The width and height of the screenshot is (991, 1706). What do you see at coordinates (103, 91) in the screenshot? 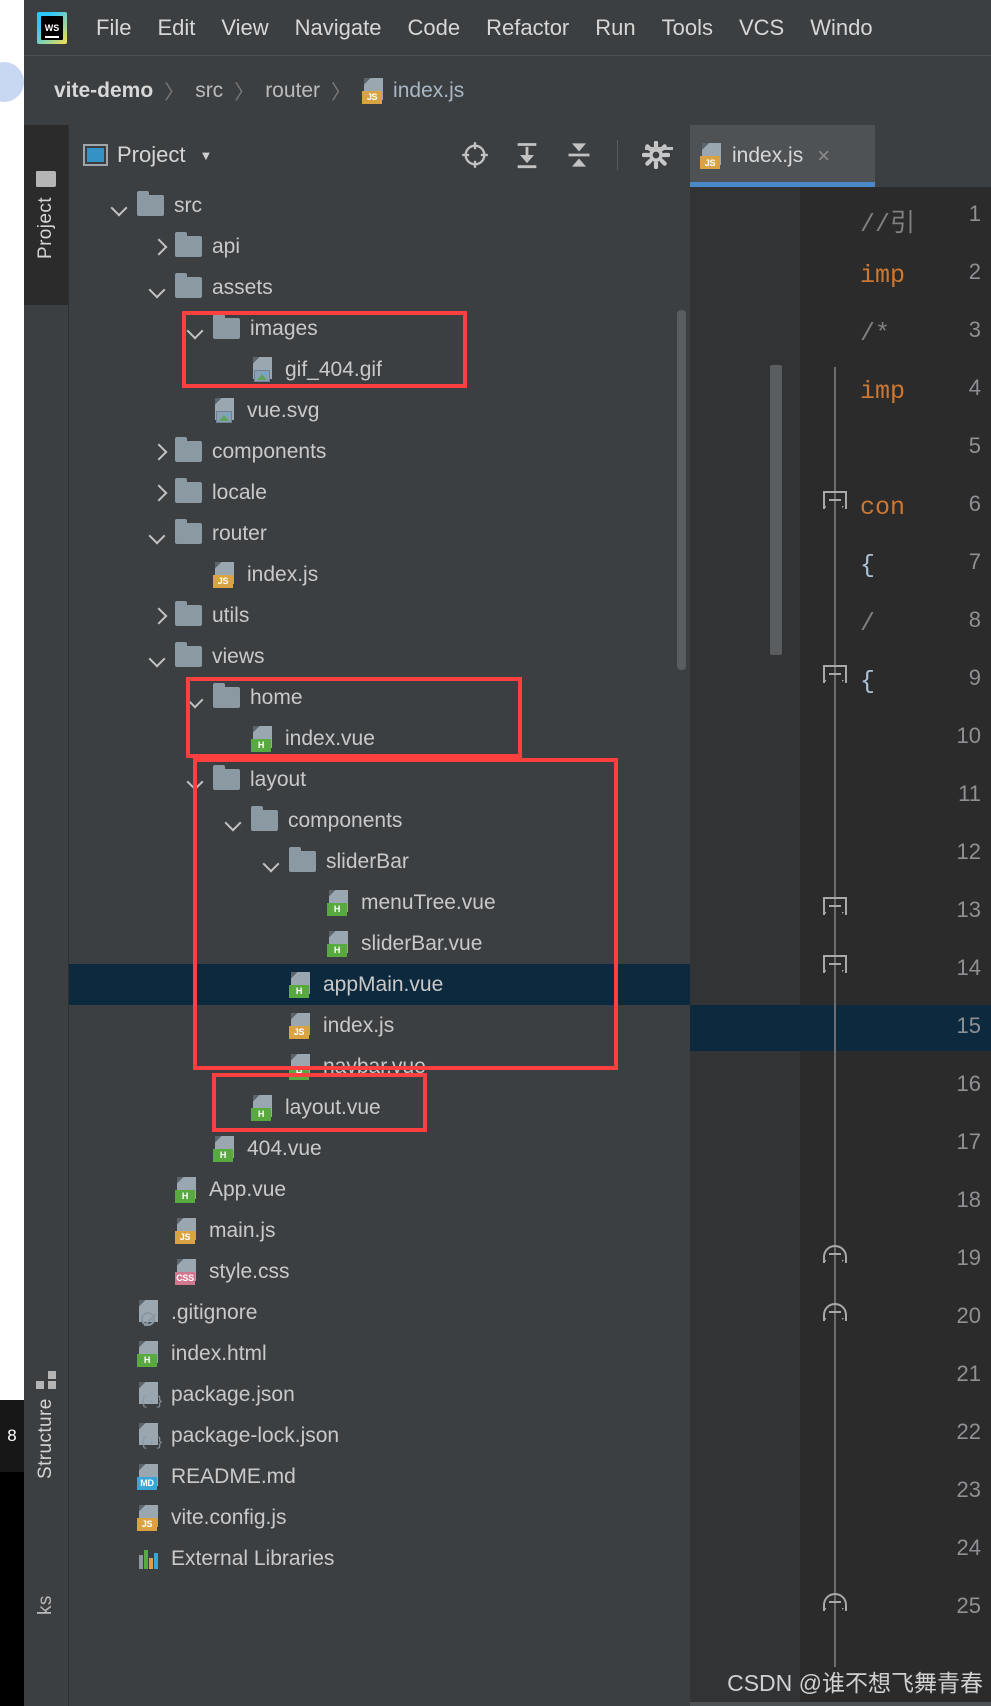
I see `breadcrumb-root: vite-demo` at bounding box center [103, 91].